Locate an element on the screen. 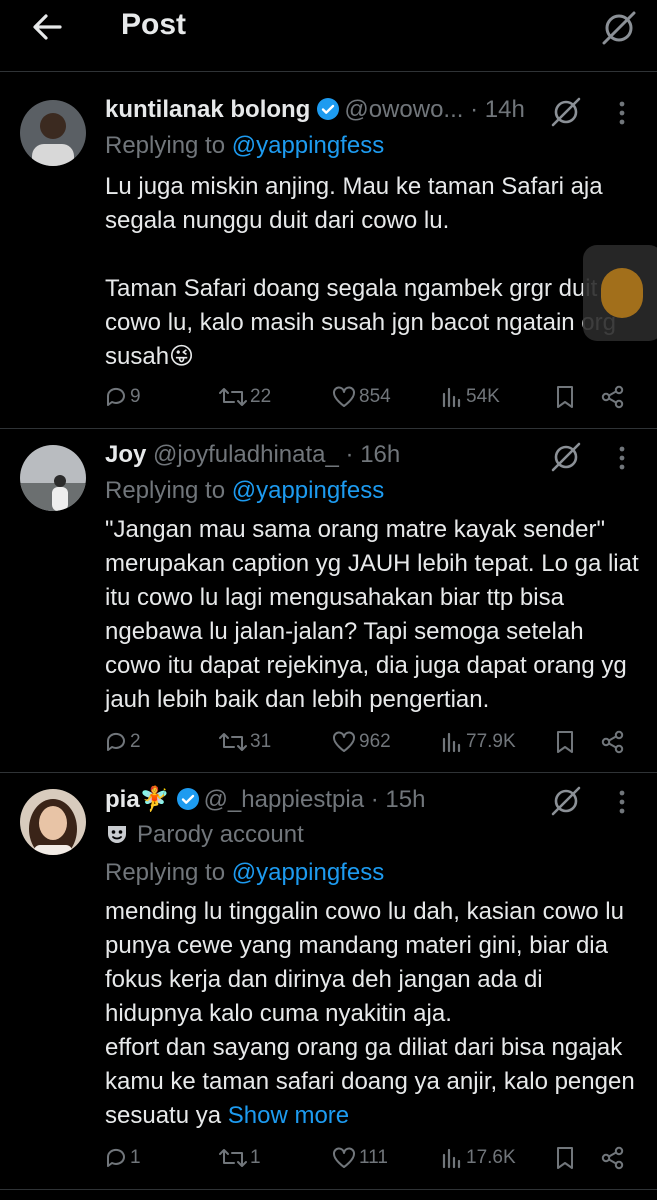 This screenshot has height=1200, width=657. reply-button: 1 is located at coordinates (122, 1158).